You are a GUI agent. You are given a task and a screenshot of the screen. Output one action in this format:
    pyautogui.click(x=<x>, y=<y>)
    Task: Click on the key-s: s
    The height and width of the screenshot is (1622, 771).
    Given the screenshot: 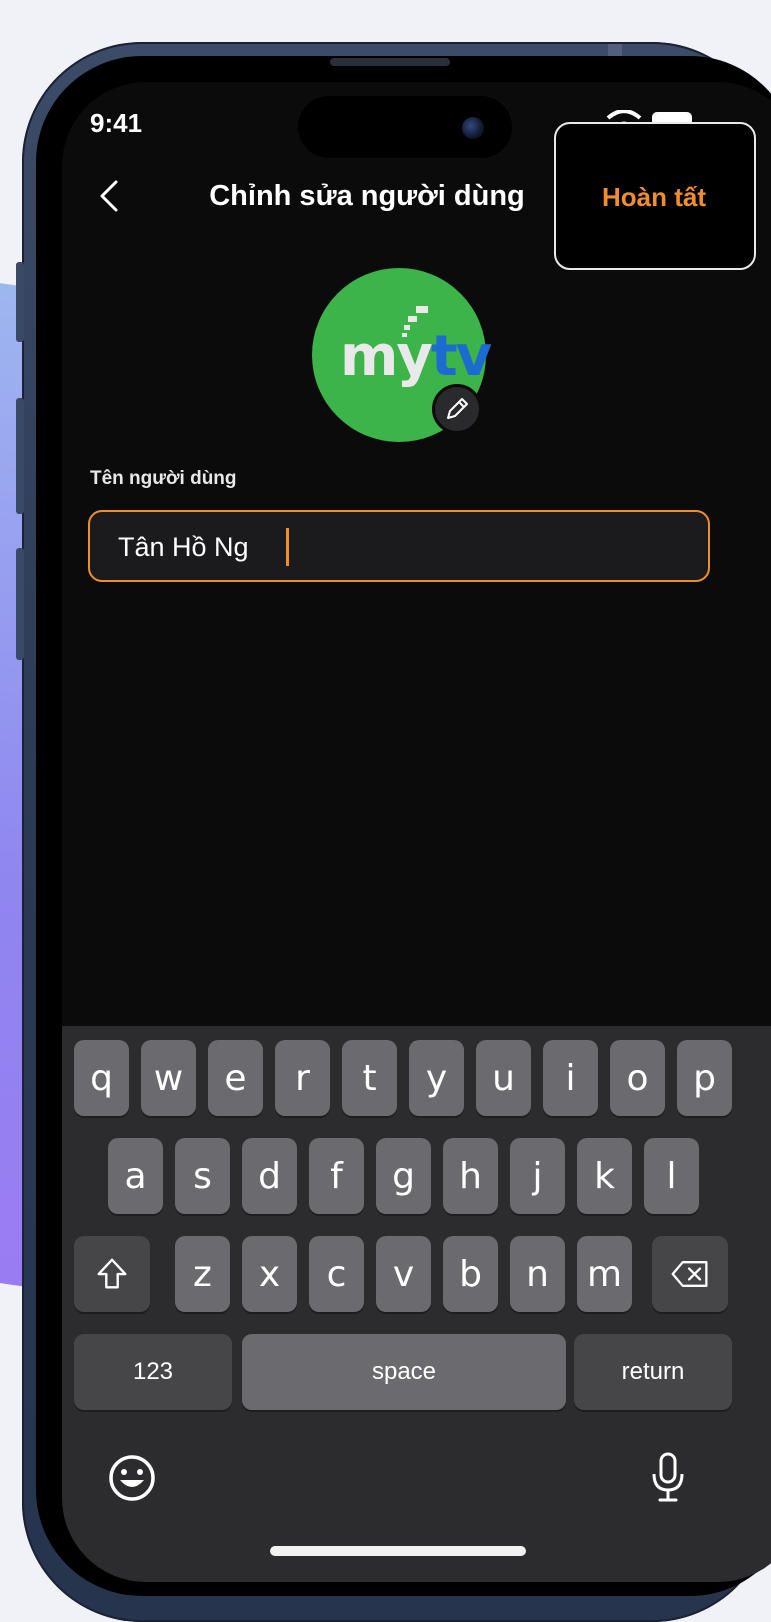 What is the action you would take?
    pyautogui.click(x=202, y=1176)
    